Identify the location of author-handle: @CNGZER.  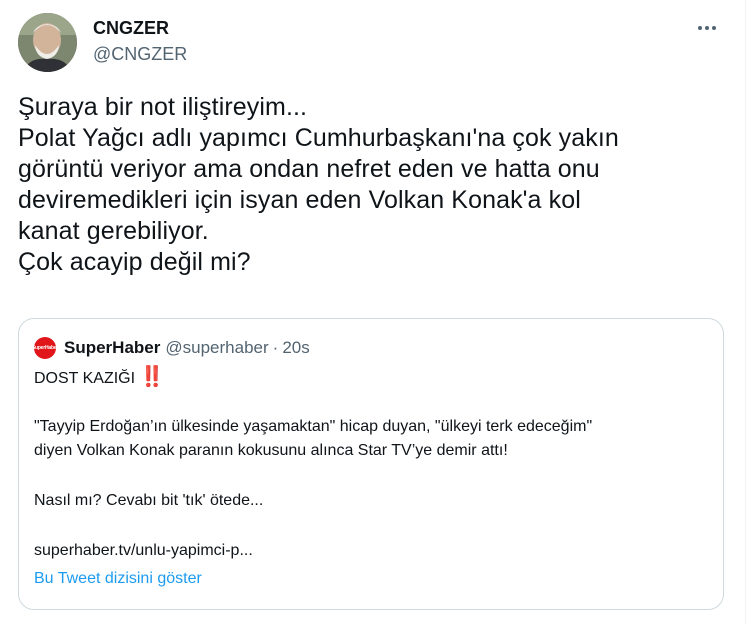
(140, 54).